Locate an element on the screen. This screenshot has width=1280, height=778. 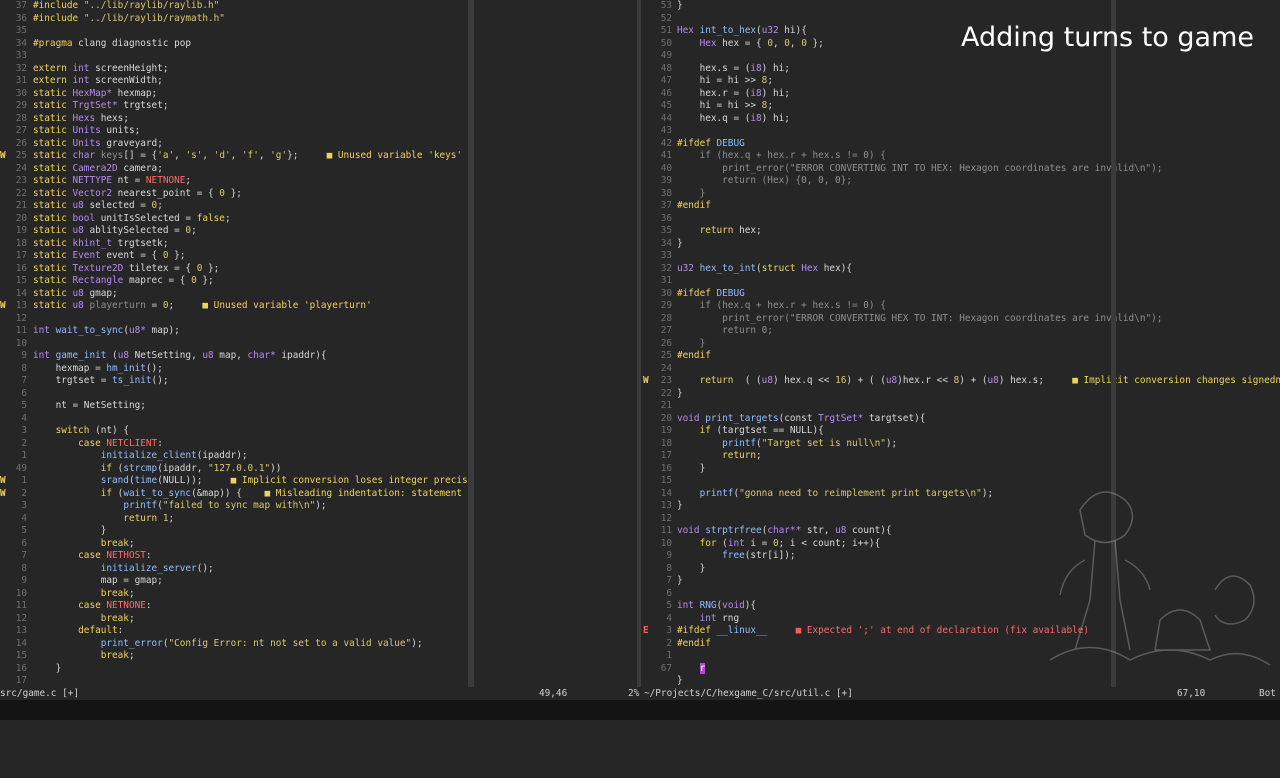
code-text: static Units graveyard; is located at coordinates (98, 144).